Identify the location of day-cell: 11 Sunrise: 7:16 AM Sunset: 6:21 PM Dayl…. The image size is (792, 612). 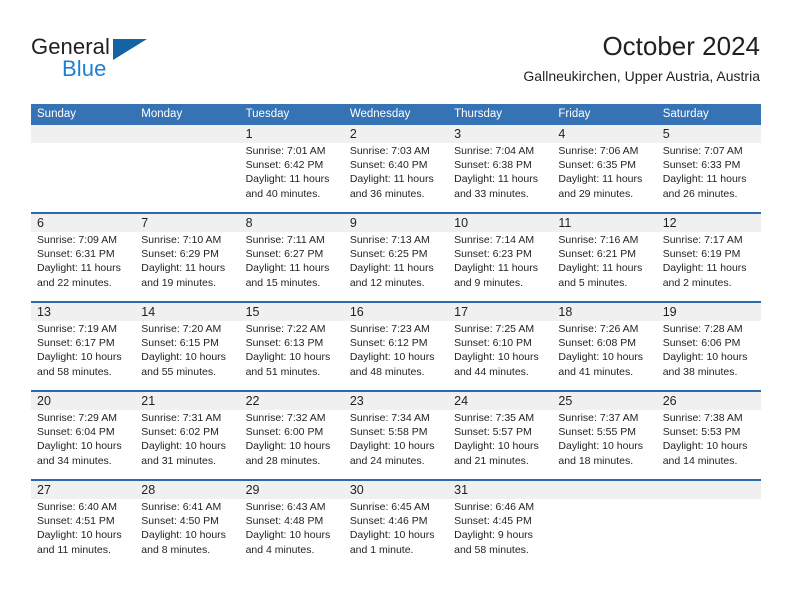
(604, 257).